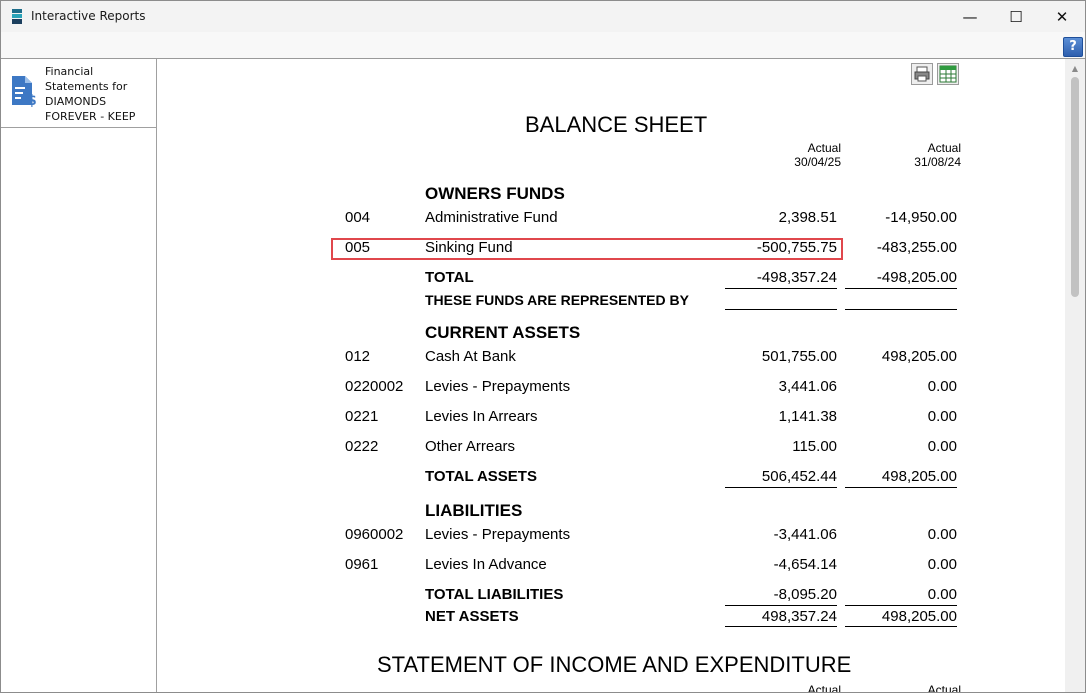  What do you see at coordinates (916, 277) in the screenshot?
I see `total-prior: -498,205.00` at bounding box center [916, 277].